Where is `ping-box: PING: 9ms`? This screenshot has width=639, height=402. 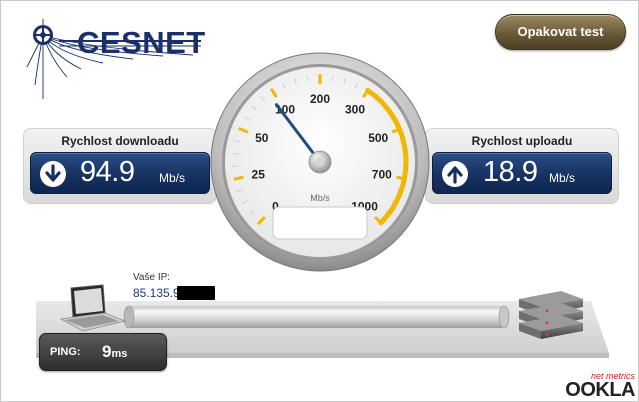 ping-box: PING: 9ms is located at coordinates (103, 352).